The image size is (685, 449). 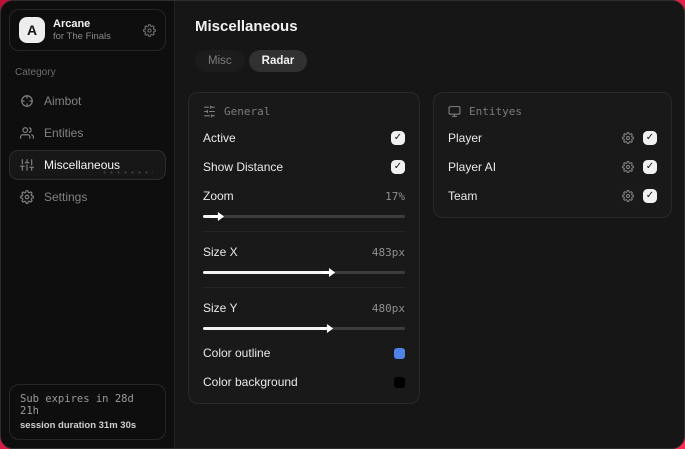 I want to click on sidebar-item-entities: Entities, so click(x=87, y=133).